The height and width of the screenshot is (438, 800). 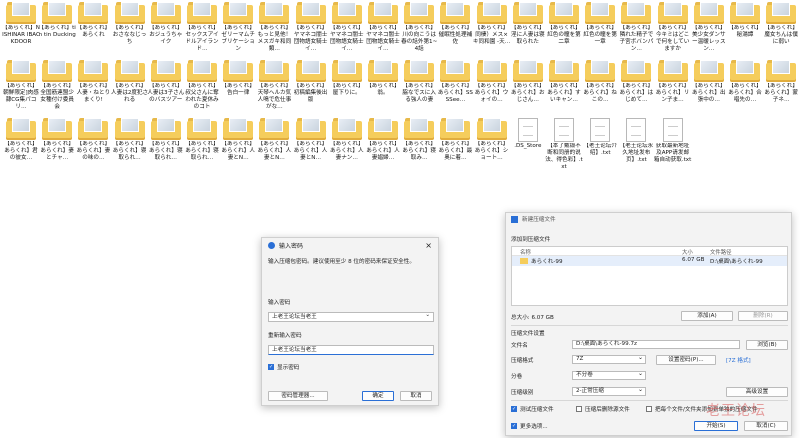 I want to click on folder-item: 【あらくれ】催眠性処理補佐, so click(x=455, y=31).